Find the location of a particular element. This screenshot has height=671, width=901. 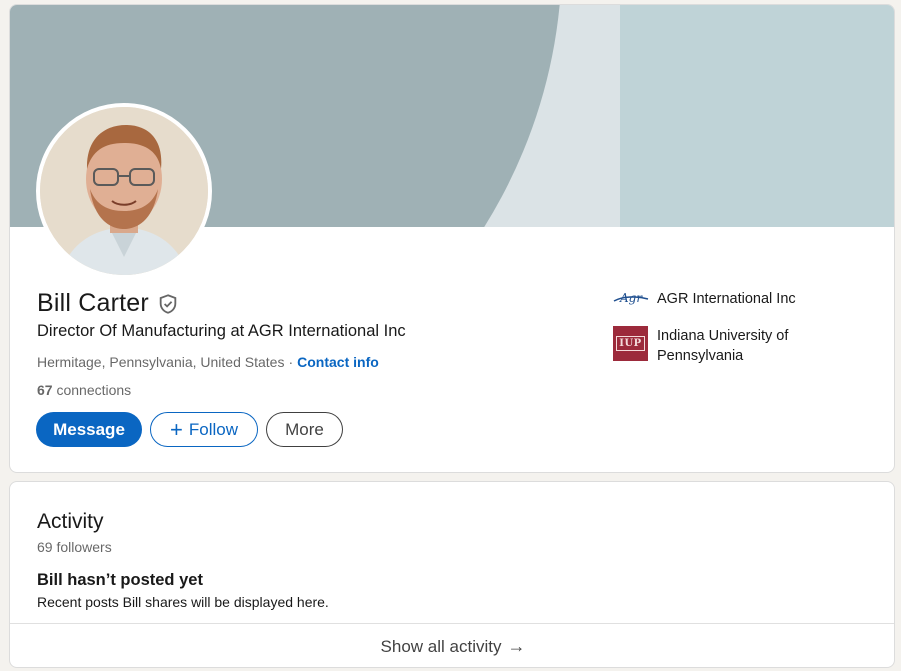

shield-check-icon is located at coordinates (168, 304).